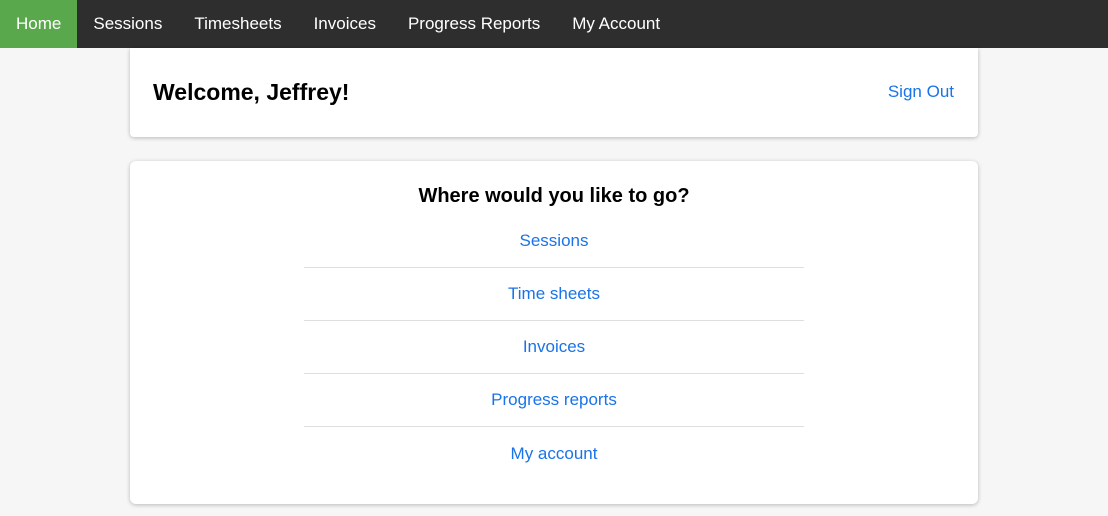 The height and width of the screenshot is (516, 1108). I want to click on link-time-sheets: Time sheets, so click(554, 294).